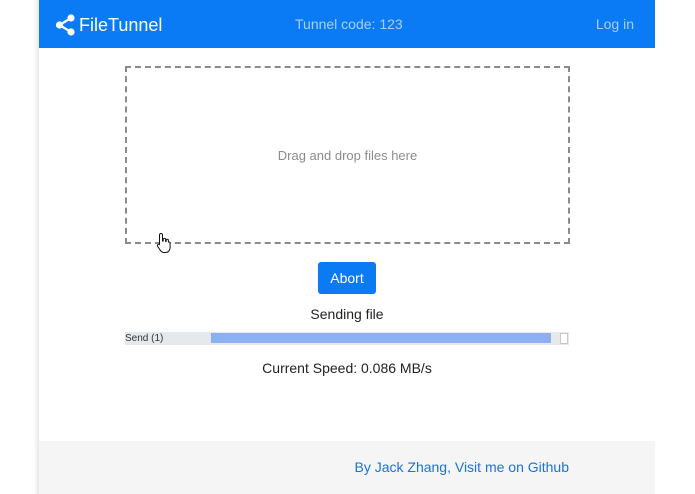 This screenshot has height=494, width=695. Describe the element at coordinates (347, 368) in the screenshot. I see `transfer-speed: Current Speed: 0.086 MB/s` at that location.